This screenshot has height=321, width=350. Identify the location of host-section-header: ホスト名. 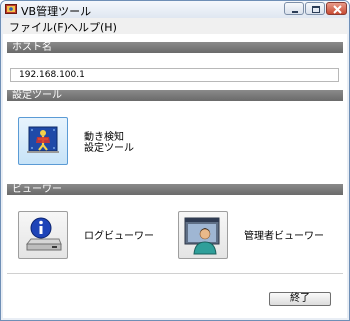
(175, 47).